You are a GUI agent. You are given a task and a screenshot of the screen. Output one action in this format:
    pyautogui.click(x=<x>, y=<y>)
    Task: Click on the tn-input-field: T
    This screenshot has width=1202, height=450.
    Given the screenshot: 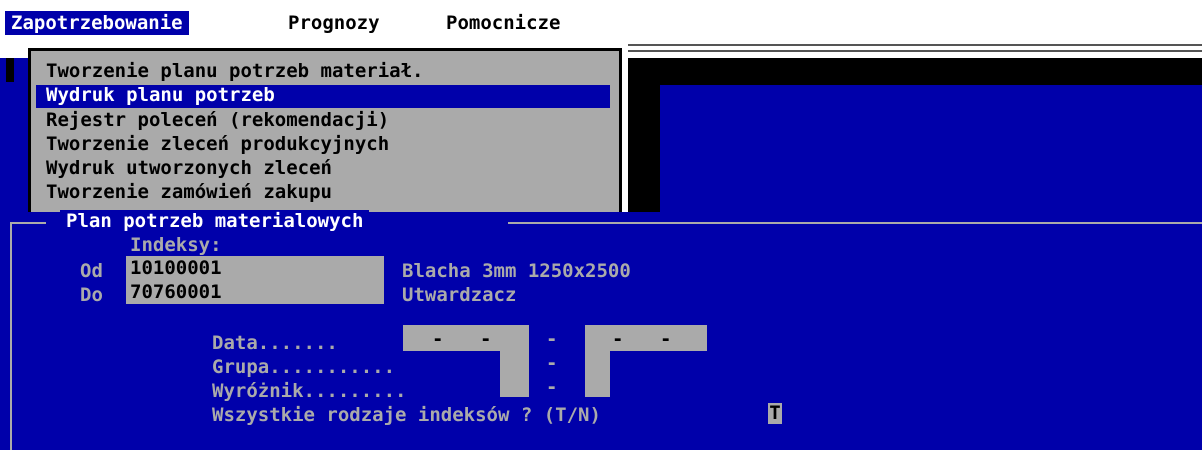 What is the action you would take?
    pyautogui.click(x=775, y=413)
    